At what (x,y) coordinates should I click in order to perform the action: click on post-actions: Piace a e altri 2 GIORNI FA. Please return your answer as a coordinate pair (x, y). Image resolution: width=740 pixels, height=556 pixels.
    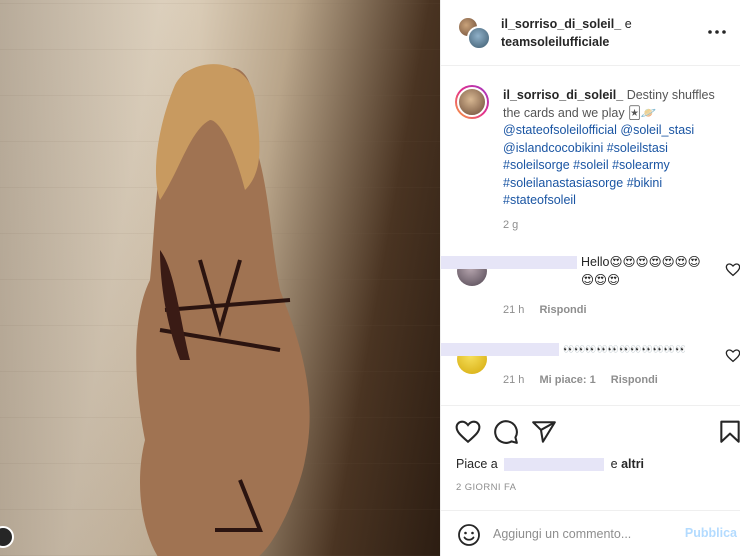
    Looking at the image, I should click on (590, 460).